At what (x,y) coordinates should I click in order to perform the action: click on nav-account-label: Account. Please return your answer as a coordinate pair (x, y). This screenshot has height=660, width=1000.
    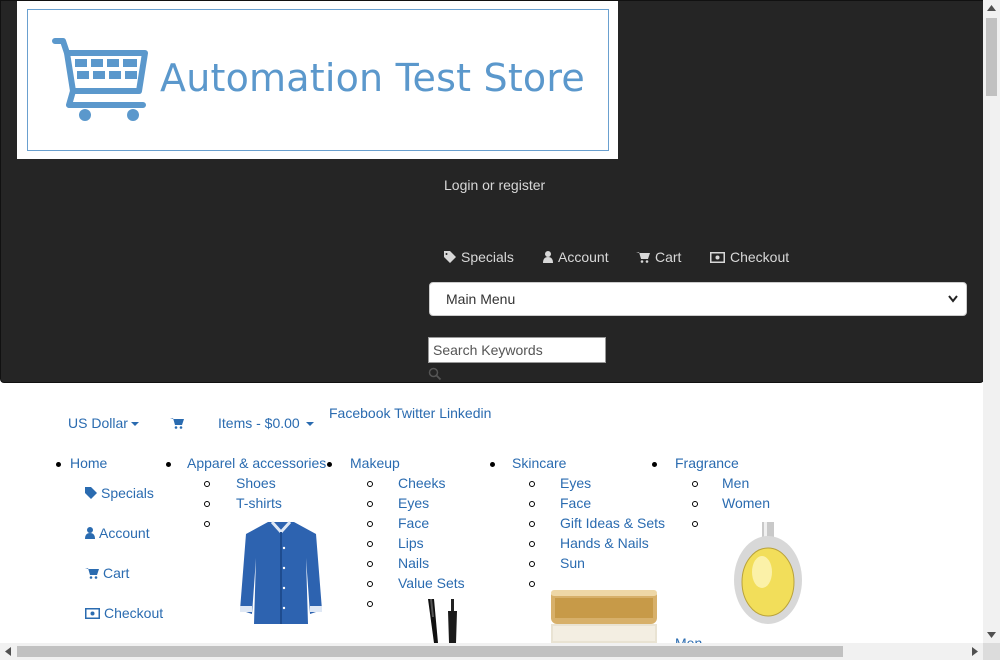
    Looking at the image, I should click on (583, 257).